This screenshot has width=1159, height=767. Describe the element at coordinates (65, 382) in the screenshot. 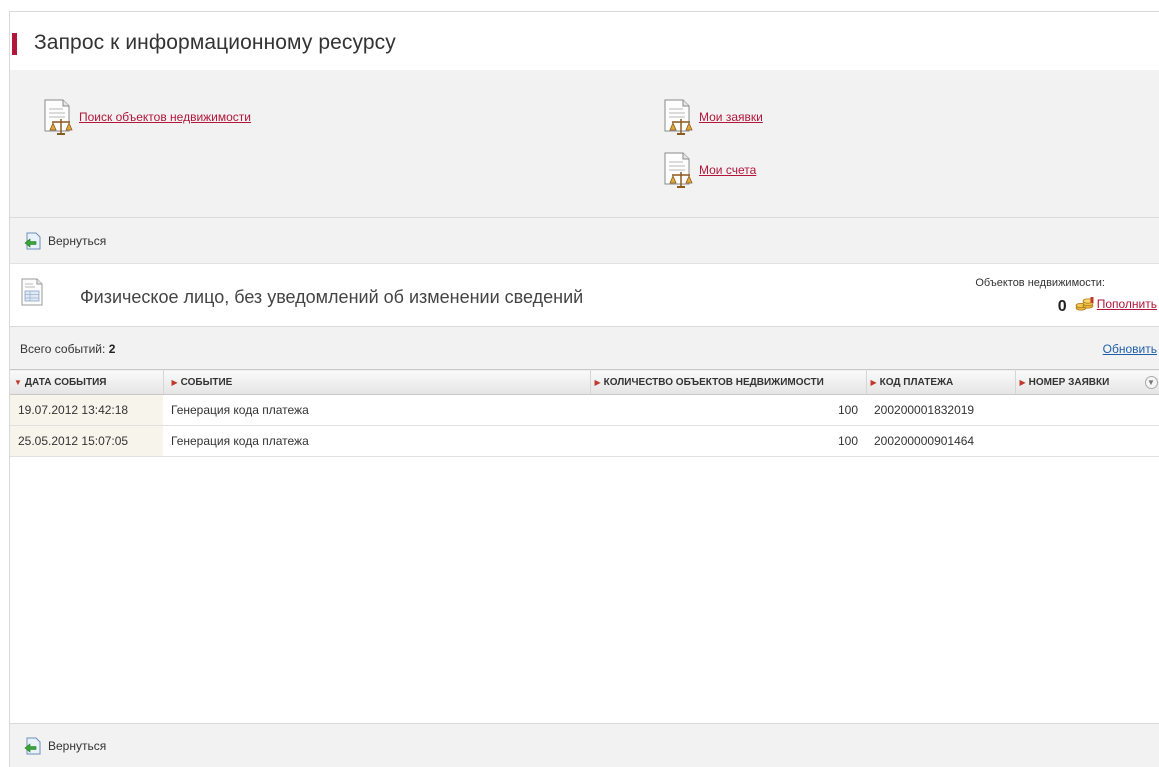

I see `column-header-date-label: ДАТА СОБЫТИЯ` at that location.